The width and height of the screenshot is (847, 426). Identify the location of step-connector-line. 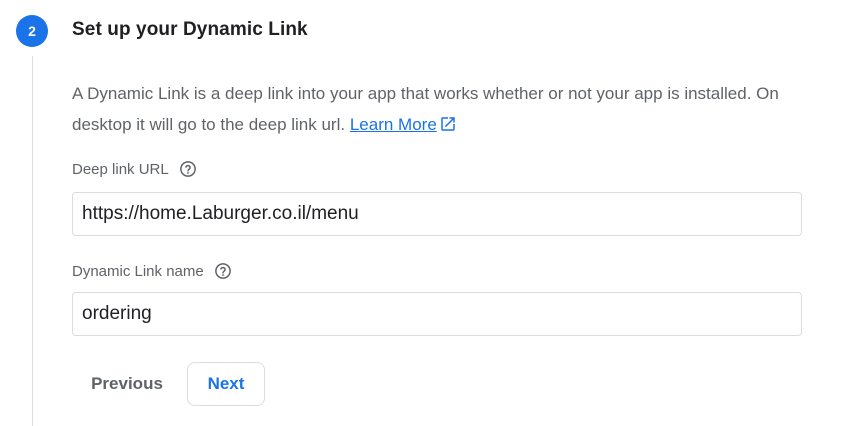
(32, 241).